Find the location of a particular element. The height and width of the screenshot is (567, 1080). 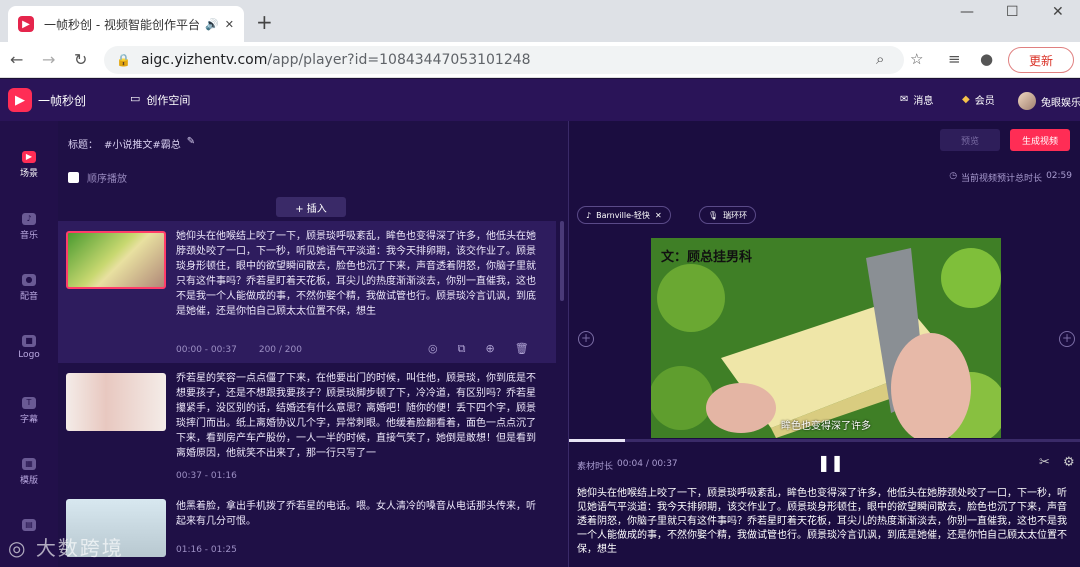

clip-toolbar: ◎ ⧉ ⊕ 🗑 is located at coordinates (478, 349).